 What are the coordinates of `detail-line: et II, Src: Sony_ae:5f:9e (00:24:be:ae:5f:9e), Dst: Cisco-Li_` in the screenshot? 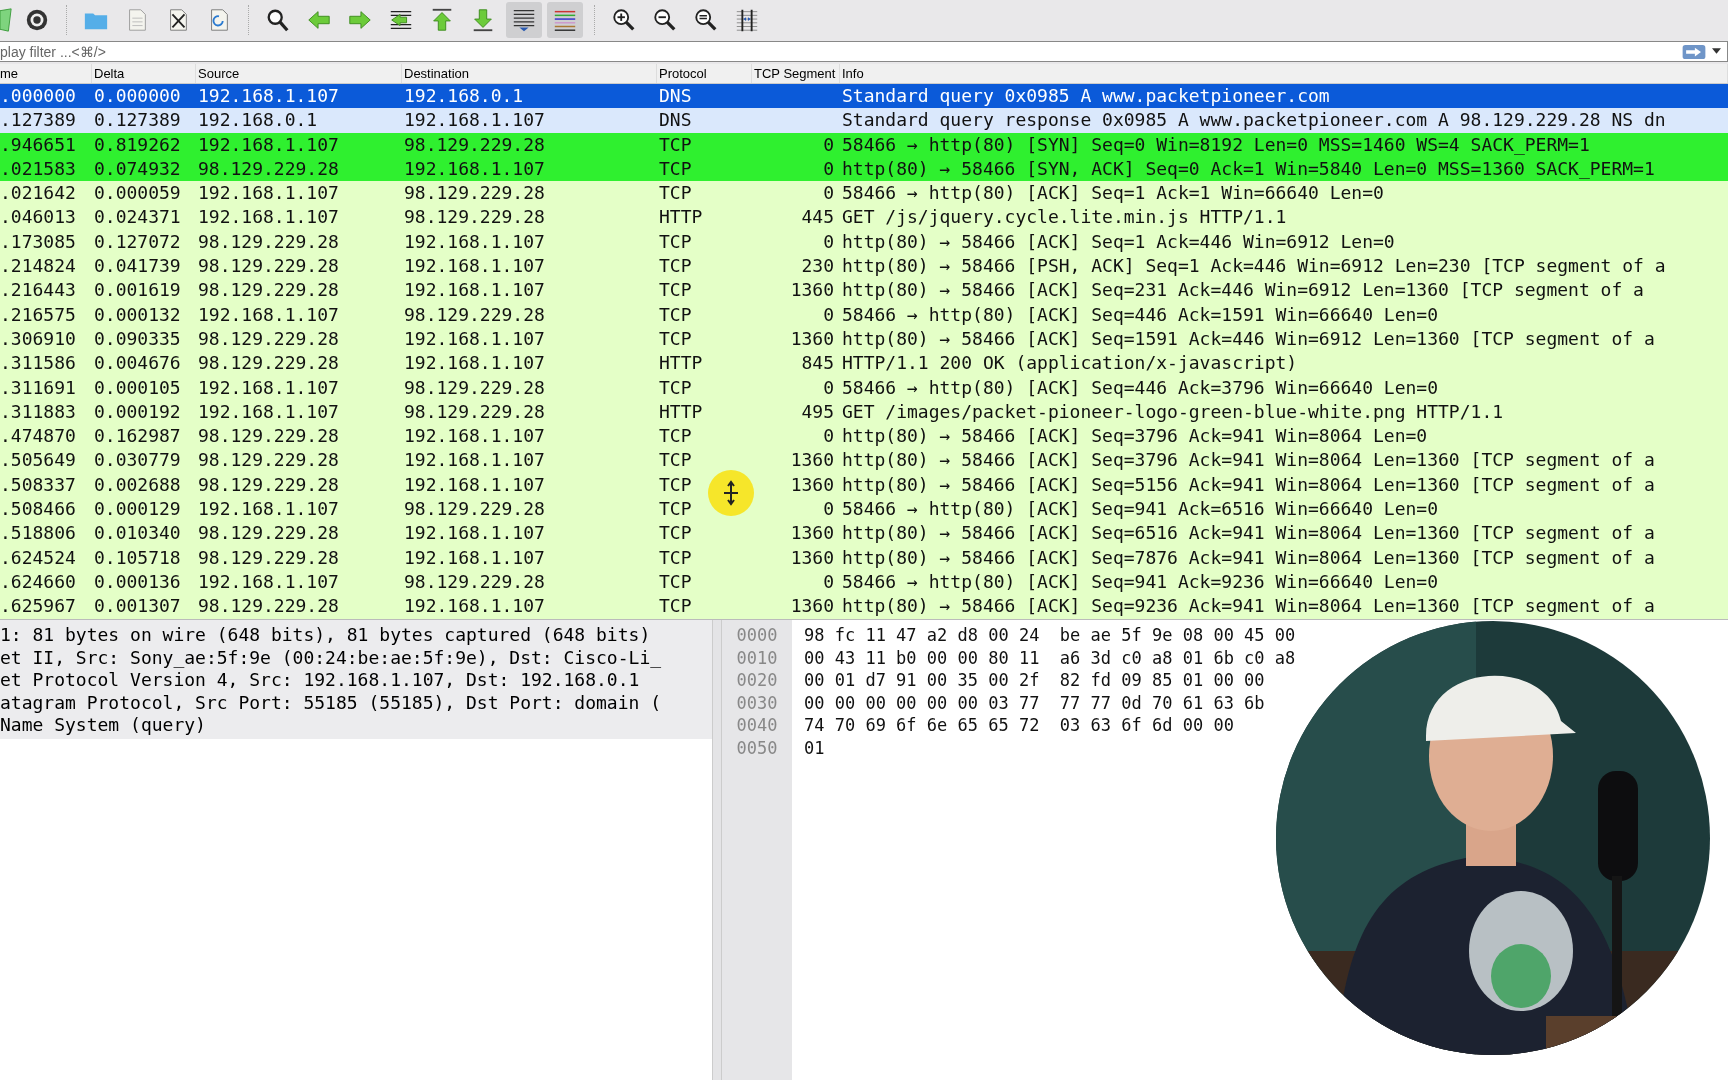 It's located at (331, 658).